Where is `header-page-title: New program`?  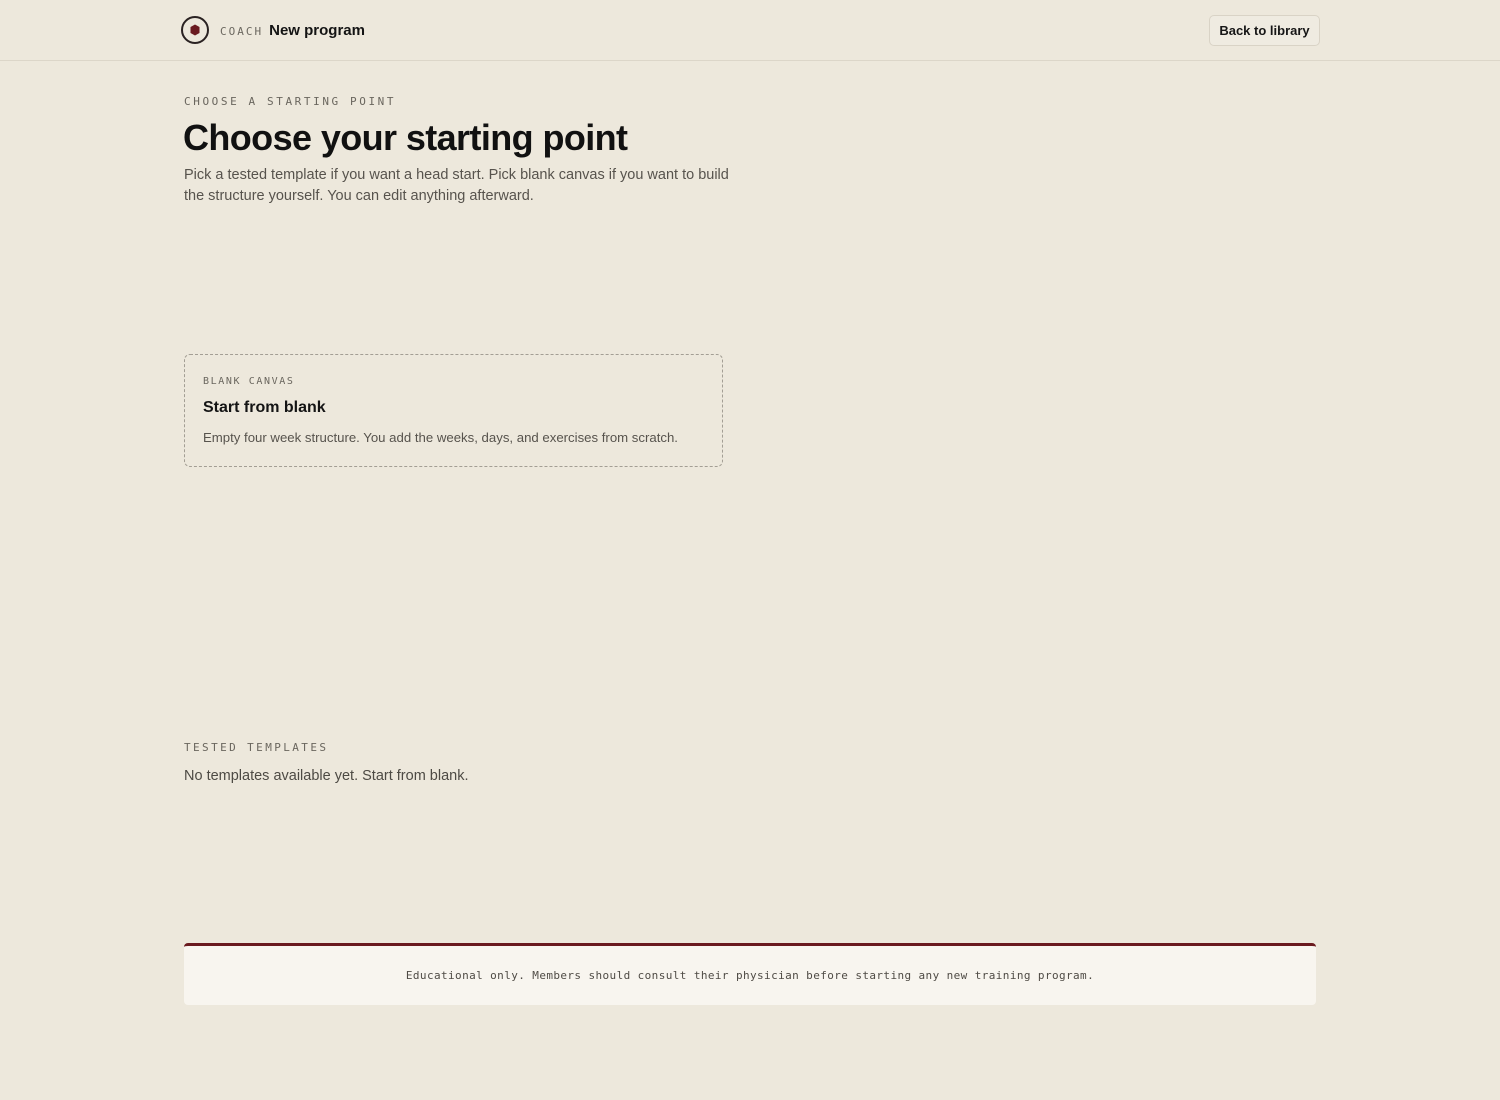 header-page-title: New program is located at coordinates (317, 30).